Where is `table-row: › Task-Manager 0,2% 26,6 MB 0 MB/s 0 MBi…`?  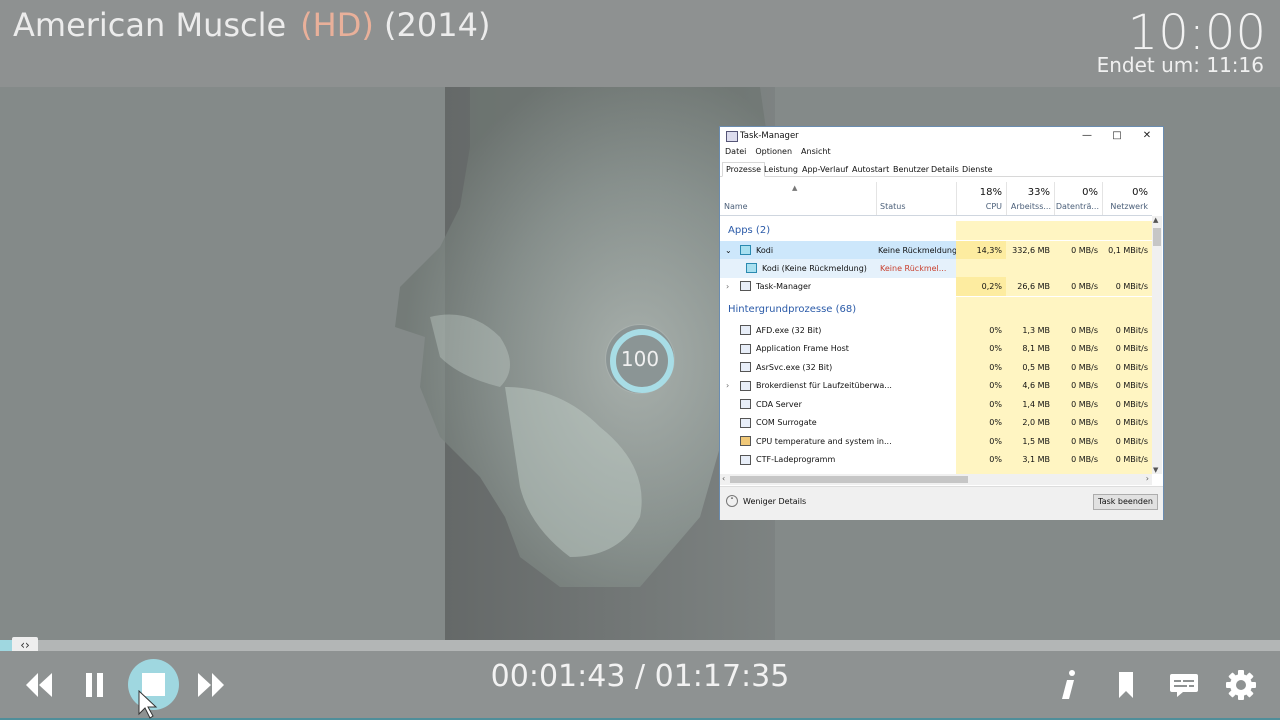 table-row: › Task-Manager 0,2% 26,6 MB 0 MB/s 0 MBi… is located at coordinates (936, 286).